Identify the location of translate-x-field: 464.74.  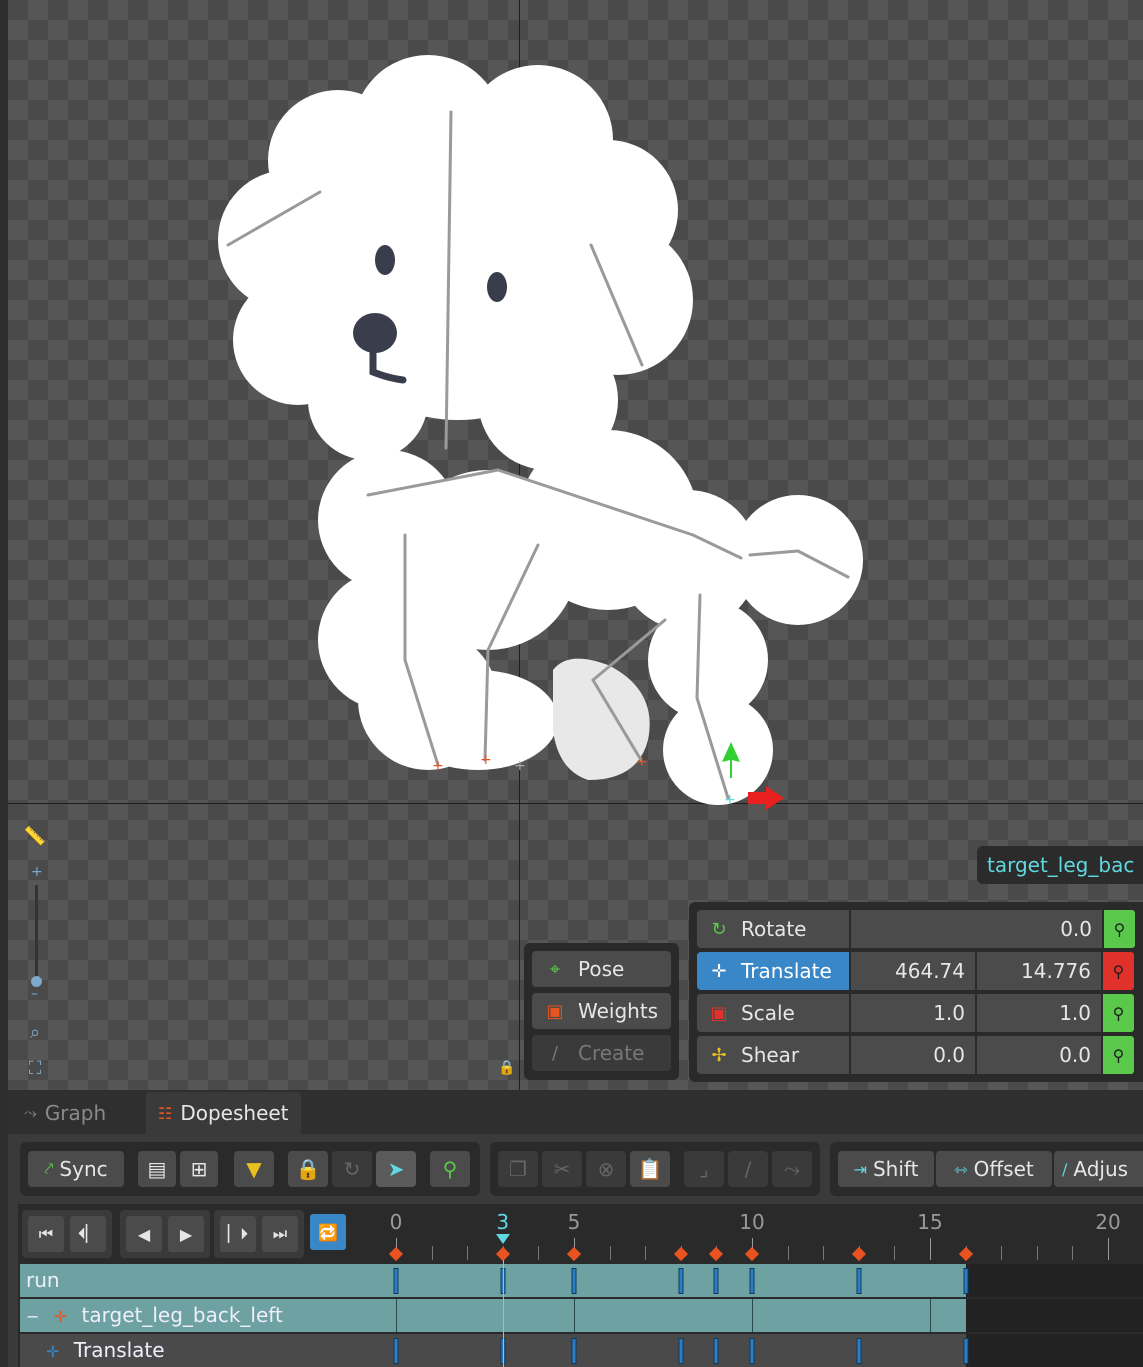
(912, 971).